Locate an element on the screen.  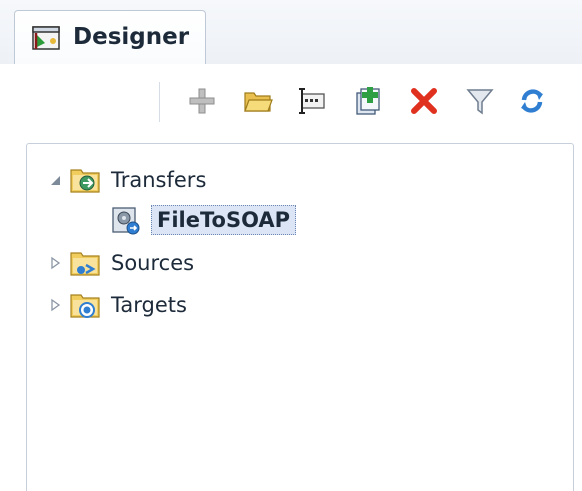
transfers-folder-icon is located at coordinates (85, 181).